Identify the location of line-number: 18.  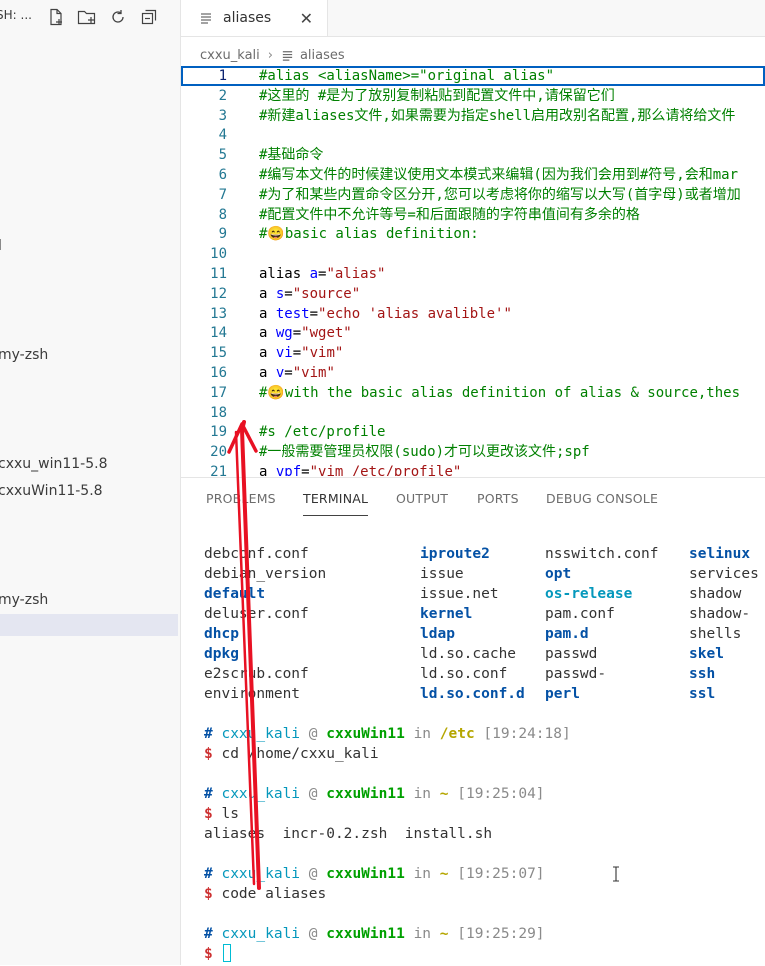
(218, 412).